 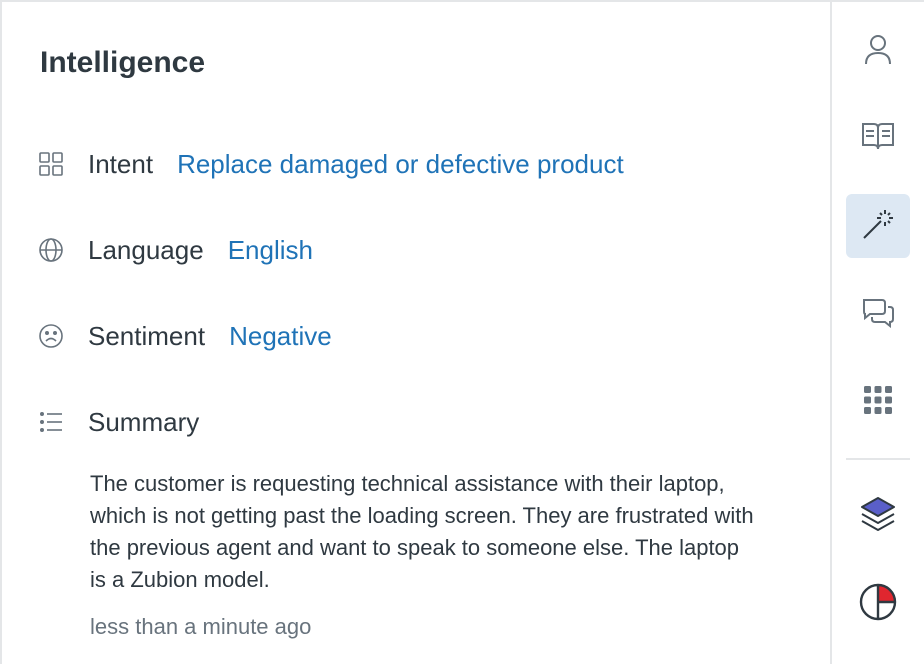 What do you see at coordinates (121, 163) in the screenshot?
I see `intent-label: Intent` at bounding box center [121, 163].